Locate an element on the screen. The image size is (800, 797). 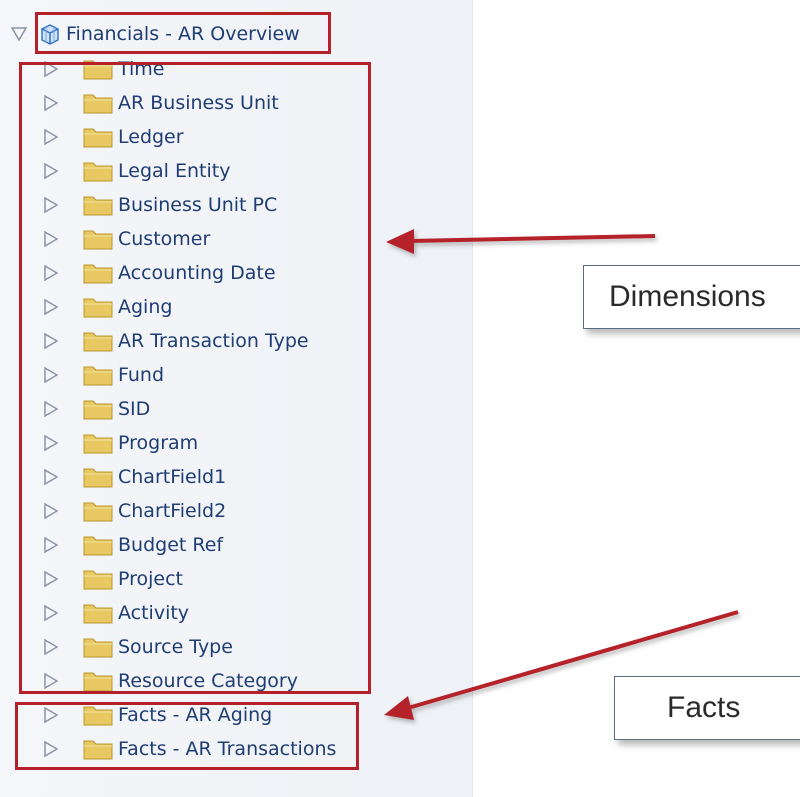
tree-folder-time: Time is located at coordinates (102, 69).